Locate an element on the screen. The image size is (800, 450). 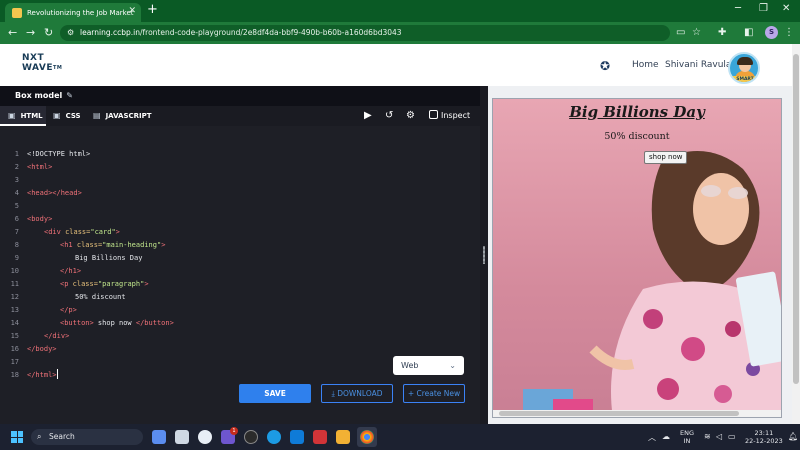
tab-html-label: HTML is located at coordinates (31, 116).